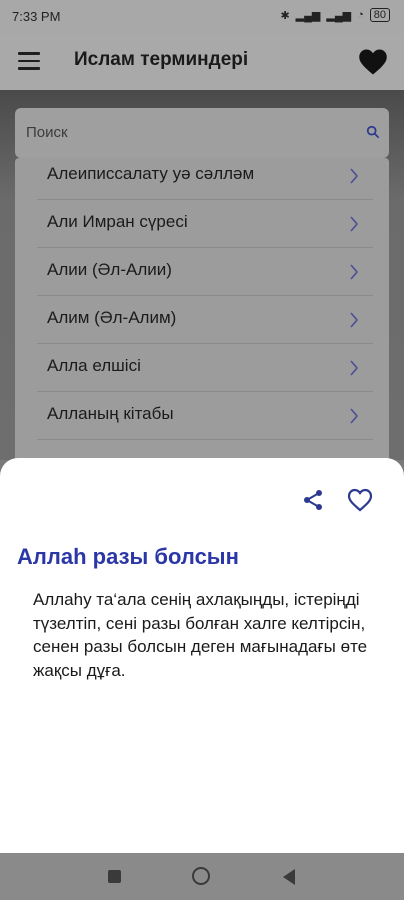  Describe the element at coordinates (94, 365) in the screenshot. I see `list-item-label: Алла елшісі` at that location.